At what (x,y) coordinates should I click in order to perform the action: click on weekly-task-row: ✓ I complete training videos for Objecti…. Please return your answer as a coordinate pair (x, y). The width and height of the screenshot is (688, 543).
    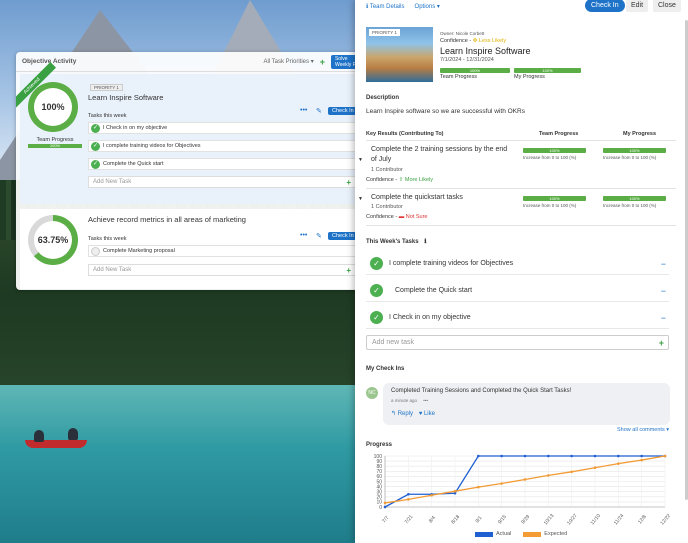
    Looking at the image, I should click on (517, 264).